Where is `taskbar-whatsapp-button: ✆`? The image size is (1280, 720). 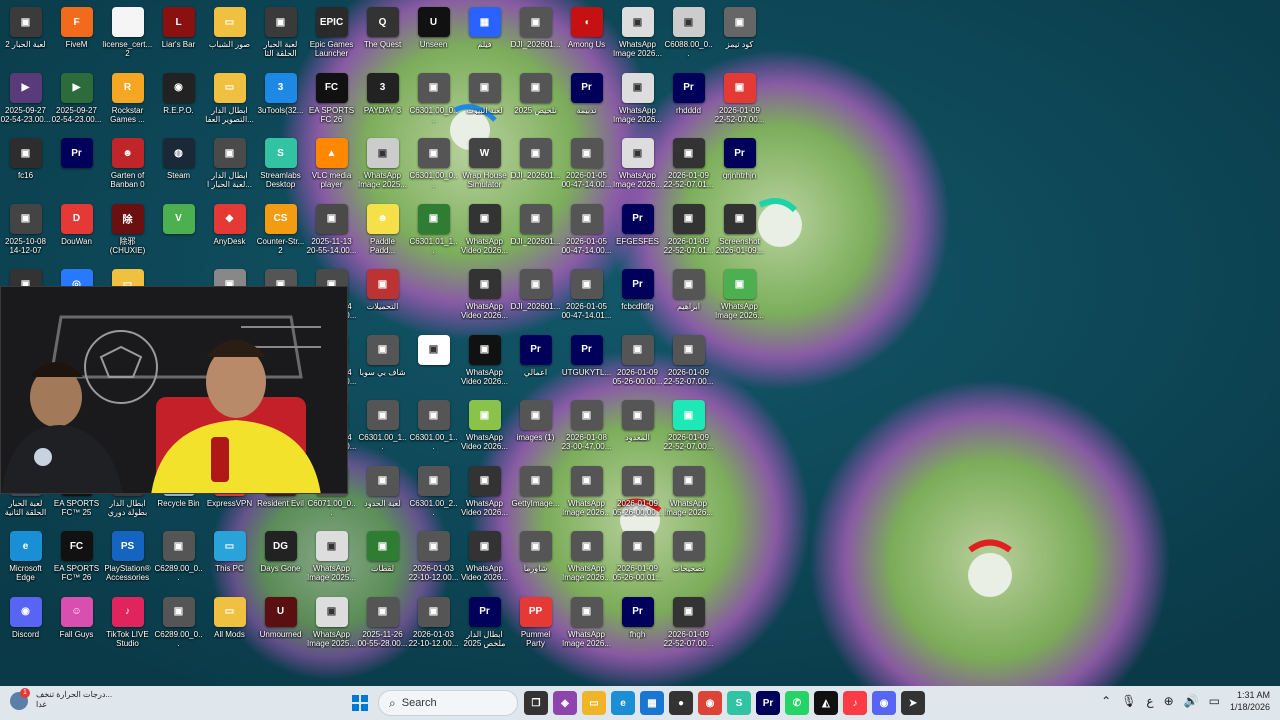
taskbar-whatsapp-button: ✆ is located at coordinates (797, 703).